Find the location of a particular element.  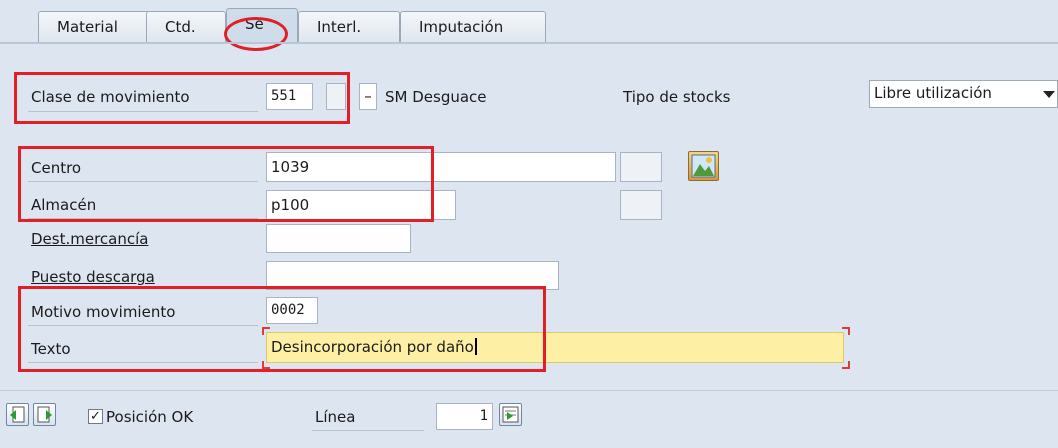

dest-mercancia-field is located at coordinates (338, 238).